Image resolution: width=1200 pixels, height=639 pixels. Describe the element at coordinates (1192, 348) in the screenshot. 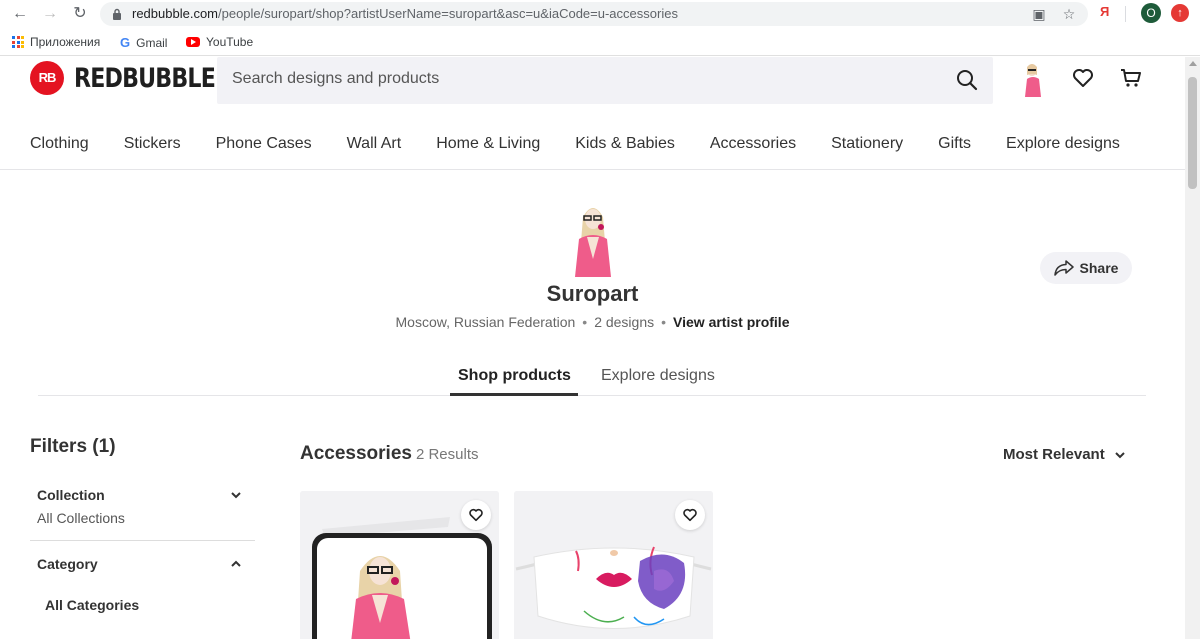

I see `page-scrollbar` at that location.